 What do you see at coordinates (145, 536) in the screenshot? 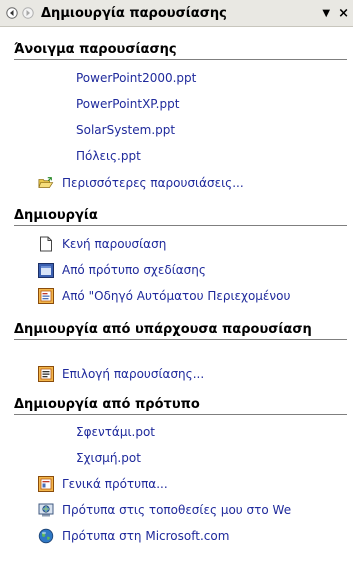
I see `microsoft-templates-link: Πρότυπα στη Microsoft.com` at bounding box center [145, 536].